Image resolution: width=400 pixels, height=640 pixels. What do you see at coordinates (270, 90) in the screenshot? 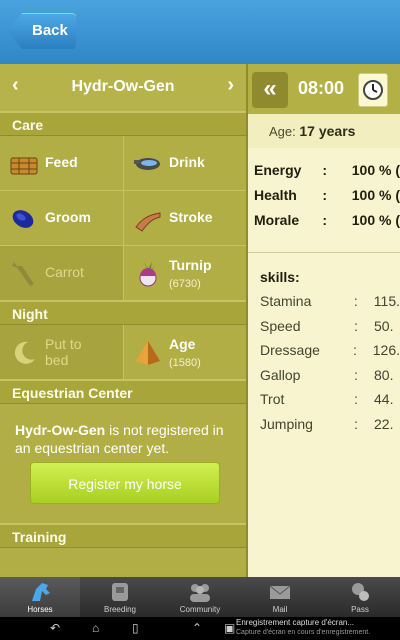
I see `double-chevron-left-icon: «` at bounding box center [270, 90].